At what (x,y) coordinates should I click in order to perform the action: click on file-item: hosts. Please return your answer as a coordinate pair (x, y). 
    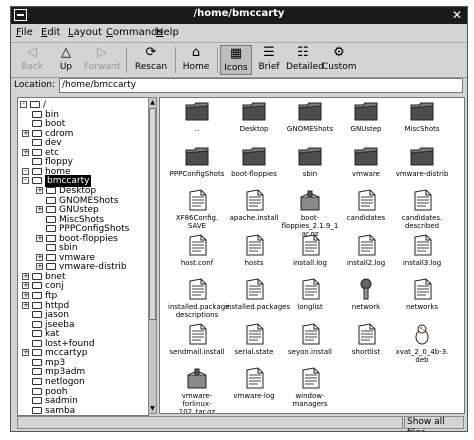
    Looking at the image, I should click on (254, 250).